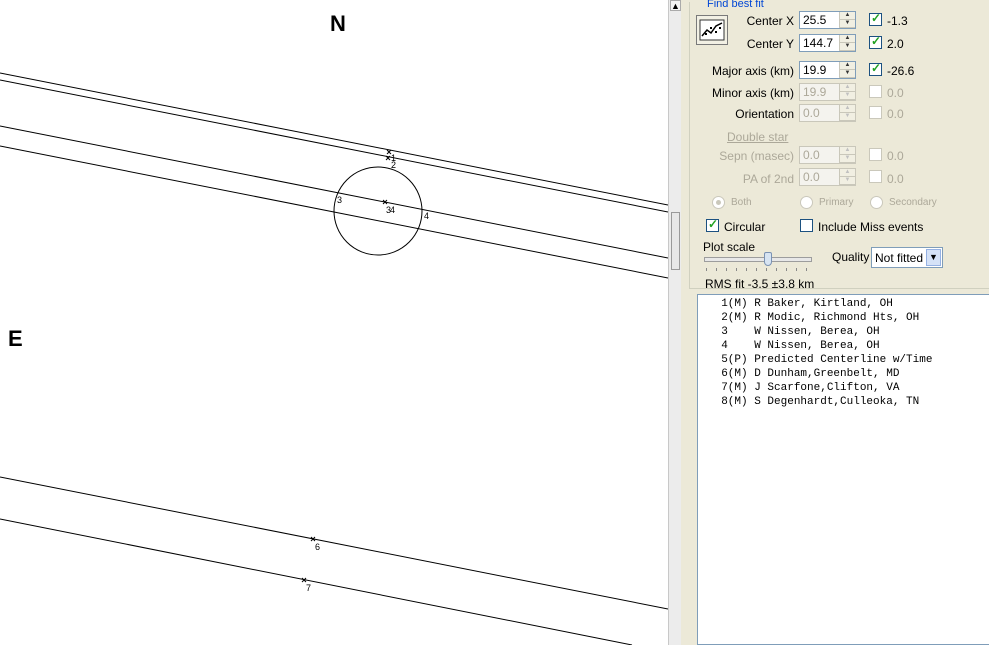 The height and width of the screenshot is (645, 989). Describe the element at coordinates (803, 388) in the screenshot. I see `list-item: 7(M) J Scarfone,Clifton, VA` at that location.